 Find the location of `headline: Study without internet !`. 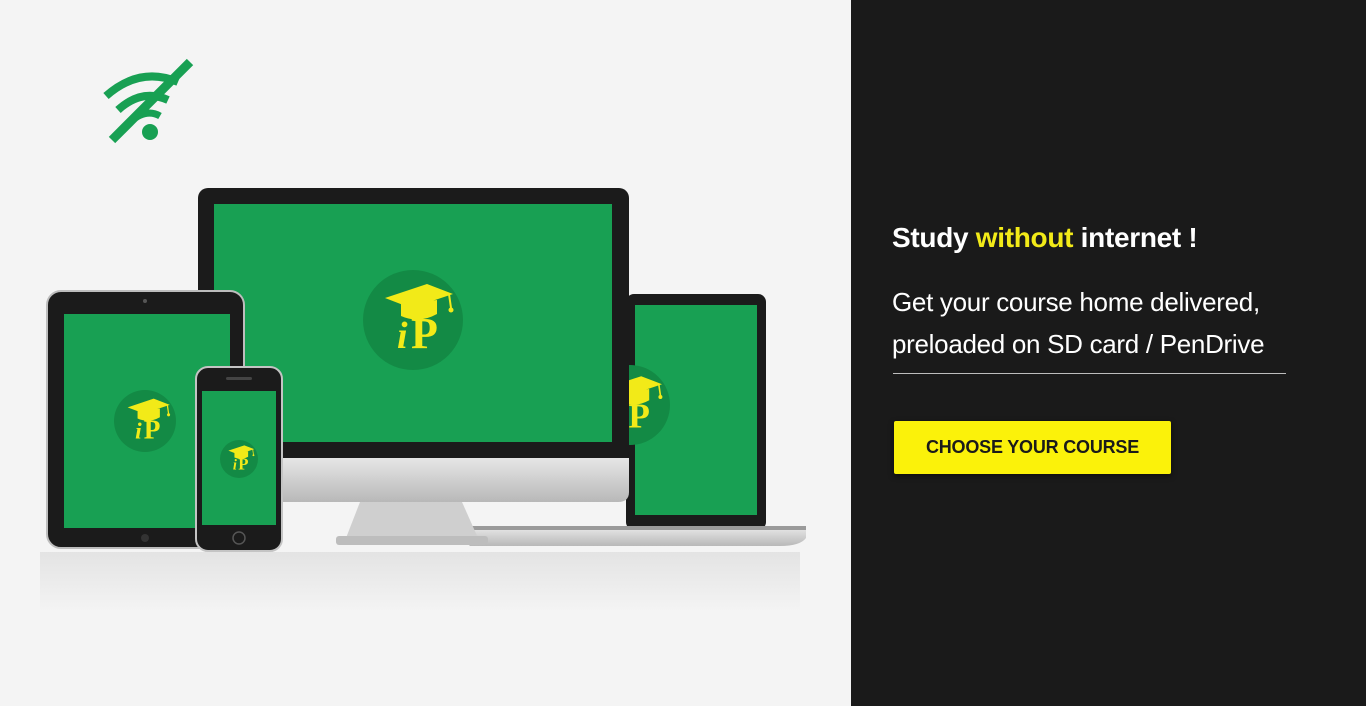

headline: Study without internet ! is located at coordinates (1045, 238).